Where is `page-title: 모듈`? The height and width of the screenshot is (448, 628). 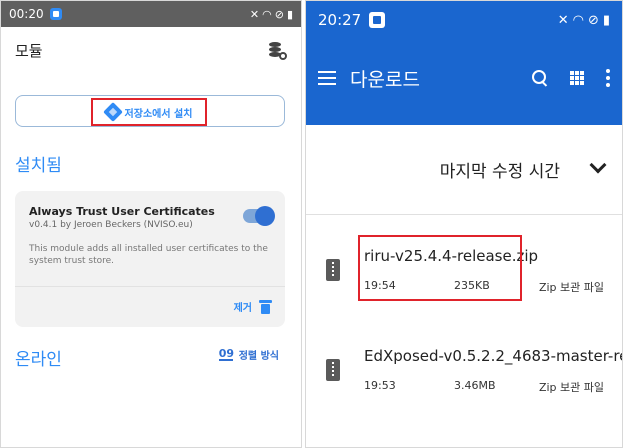 page-title: 모듈 is located at coordinates (29, 50).